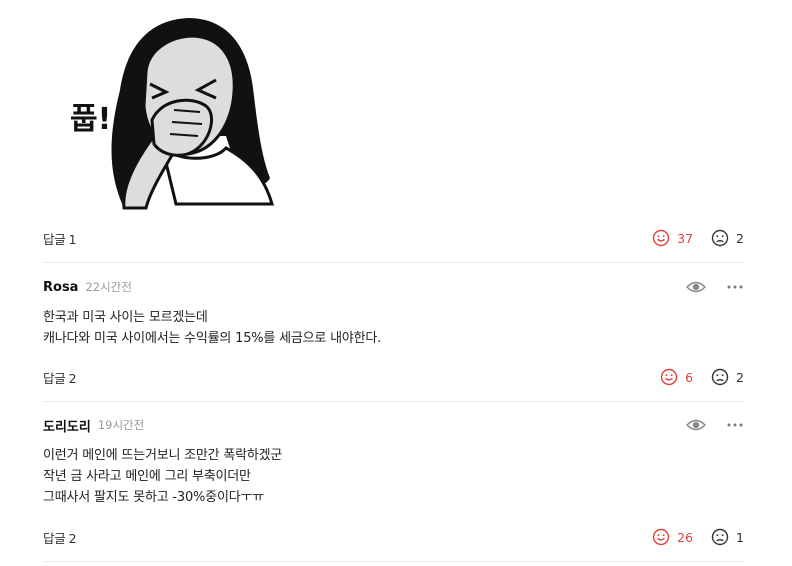 The image size is (792, 566). I want to click on reply-link: 답글 1, so click(60, 238).